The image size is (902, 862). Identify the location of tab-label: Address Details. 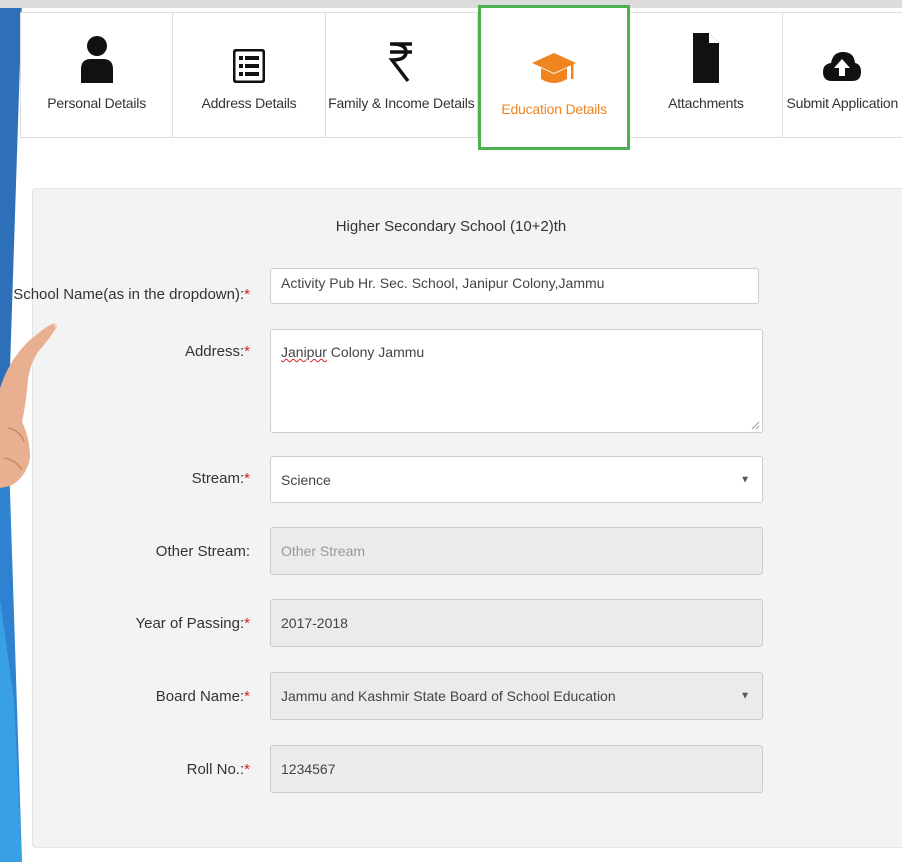
(249, 103).